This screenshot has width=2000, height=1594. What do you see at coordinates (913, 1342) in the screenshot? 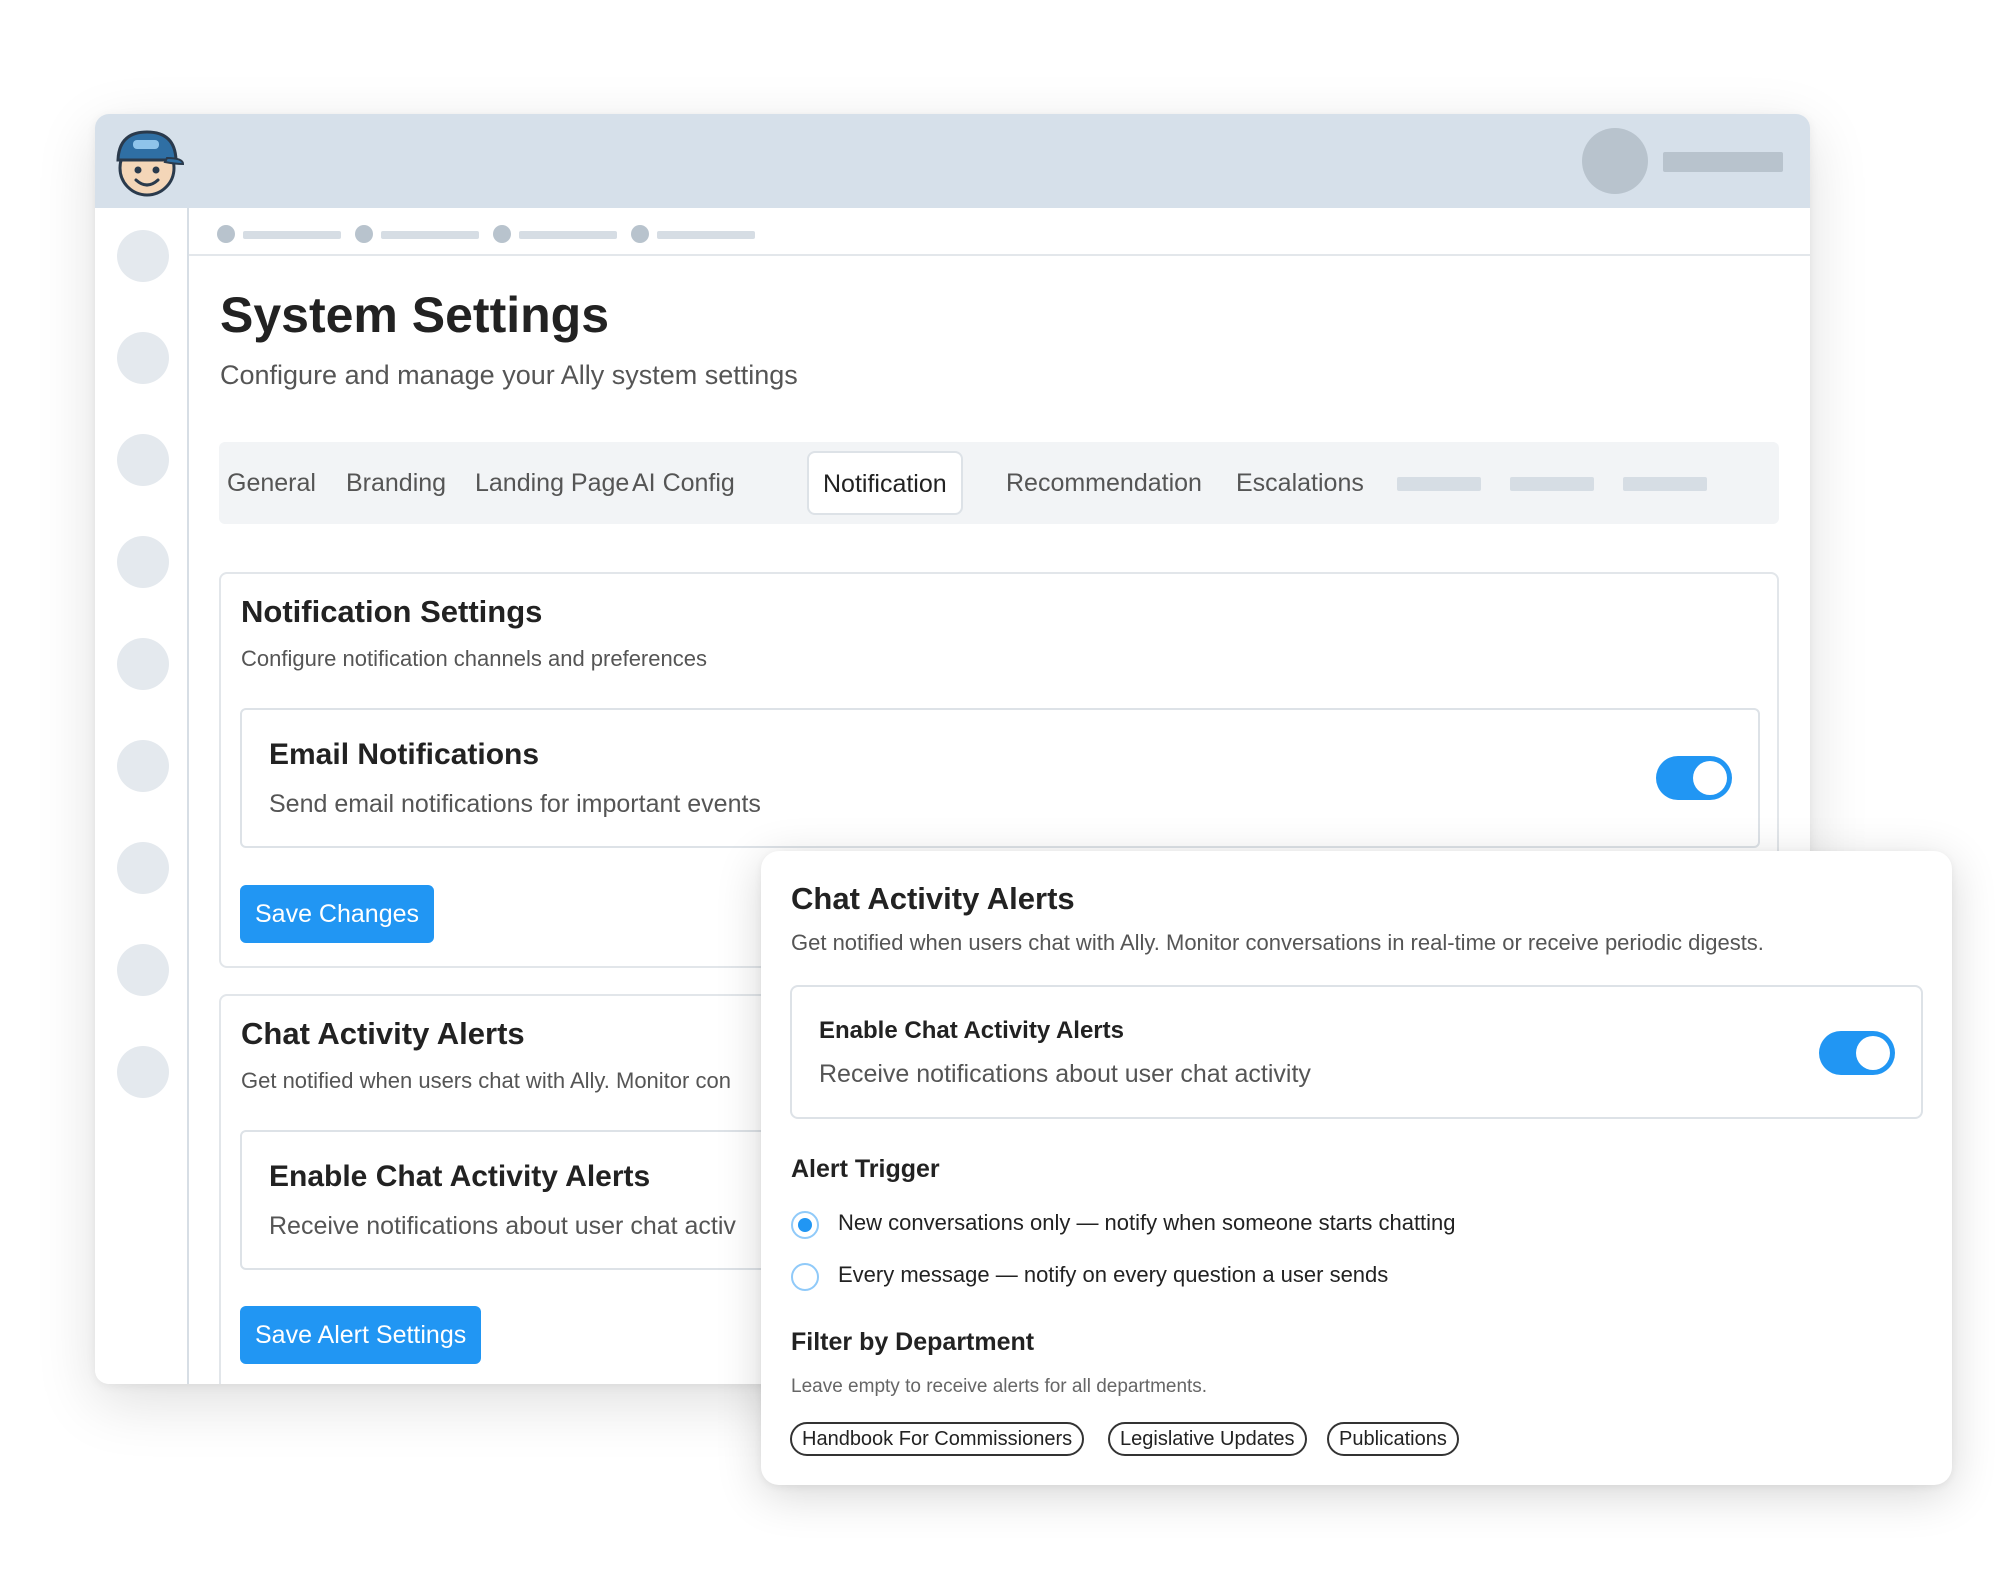
I see `filter-department-label: Filter by Department` at bounding box center [913, 1342].